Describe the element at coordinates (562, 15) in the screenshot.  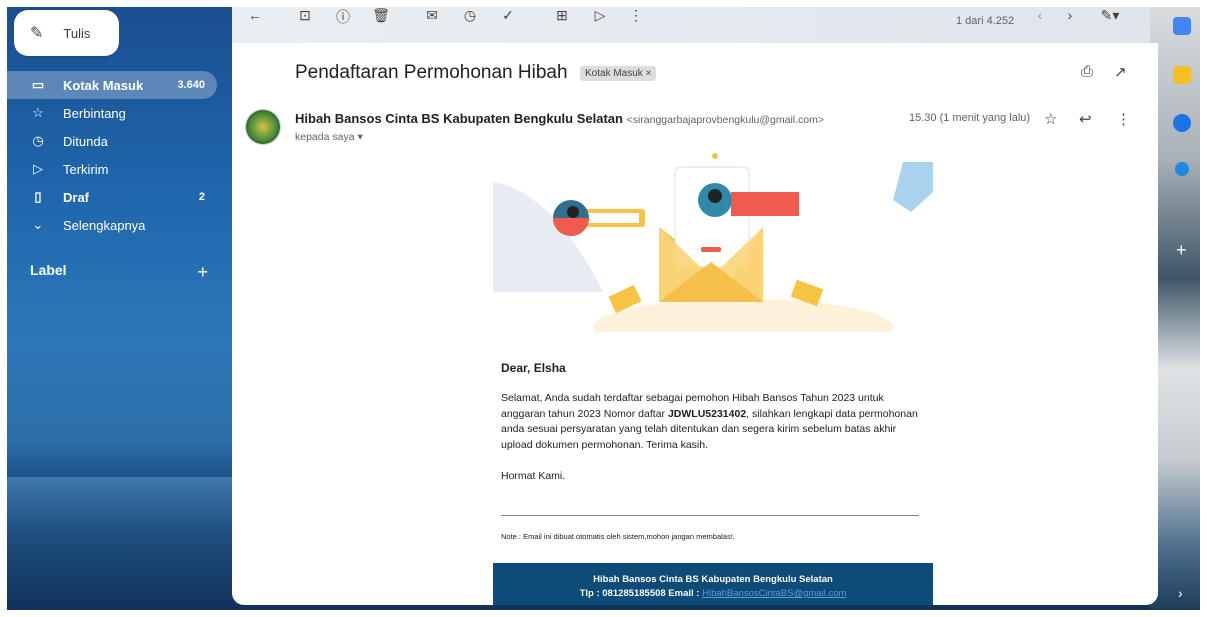
I see `move-to-icon: ⊞` at that location.